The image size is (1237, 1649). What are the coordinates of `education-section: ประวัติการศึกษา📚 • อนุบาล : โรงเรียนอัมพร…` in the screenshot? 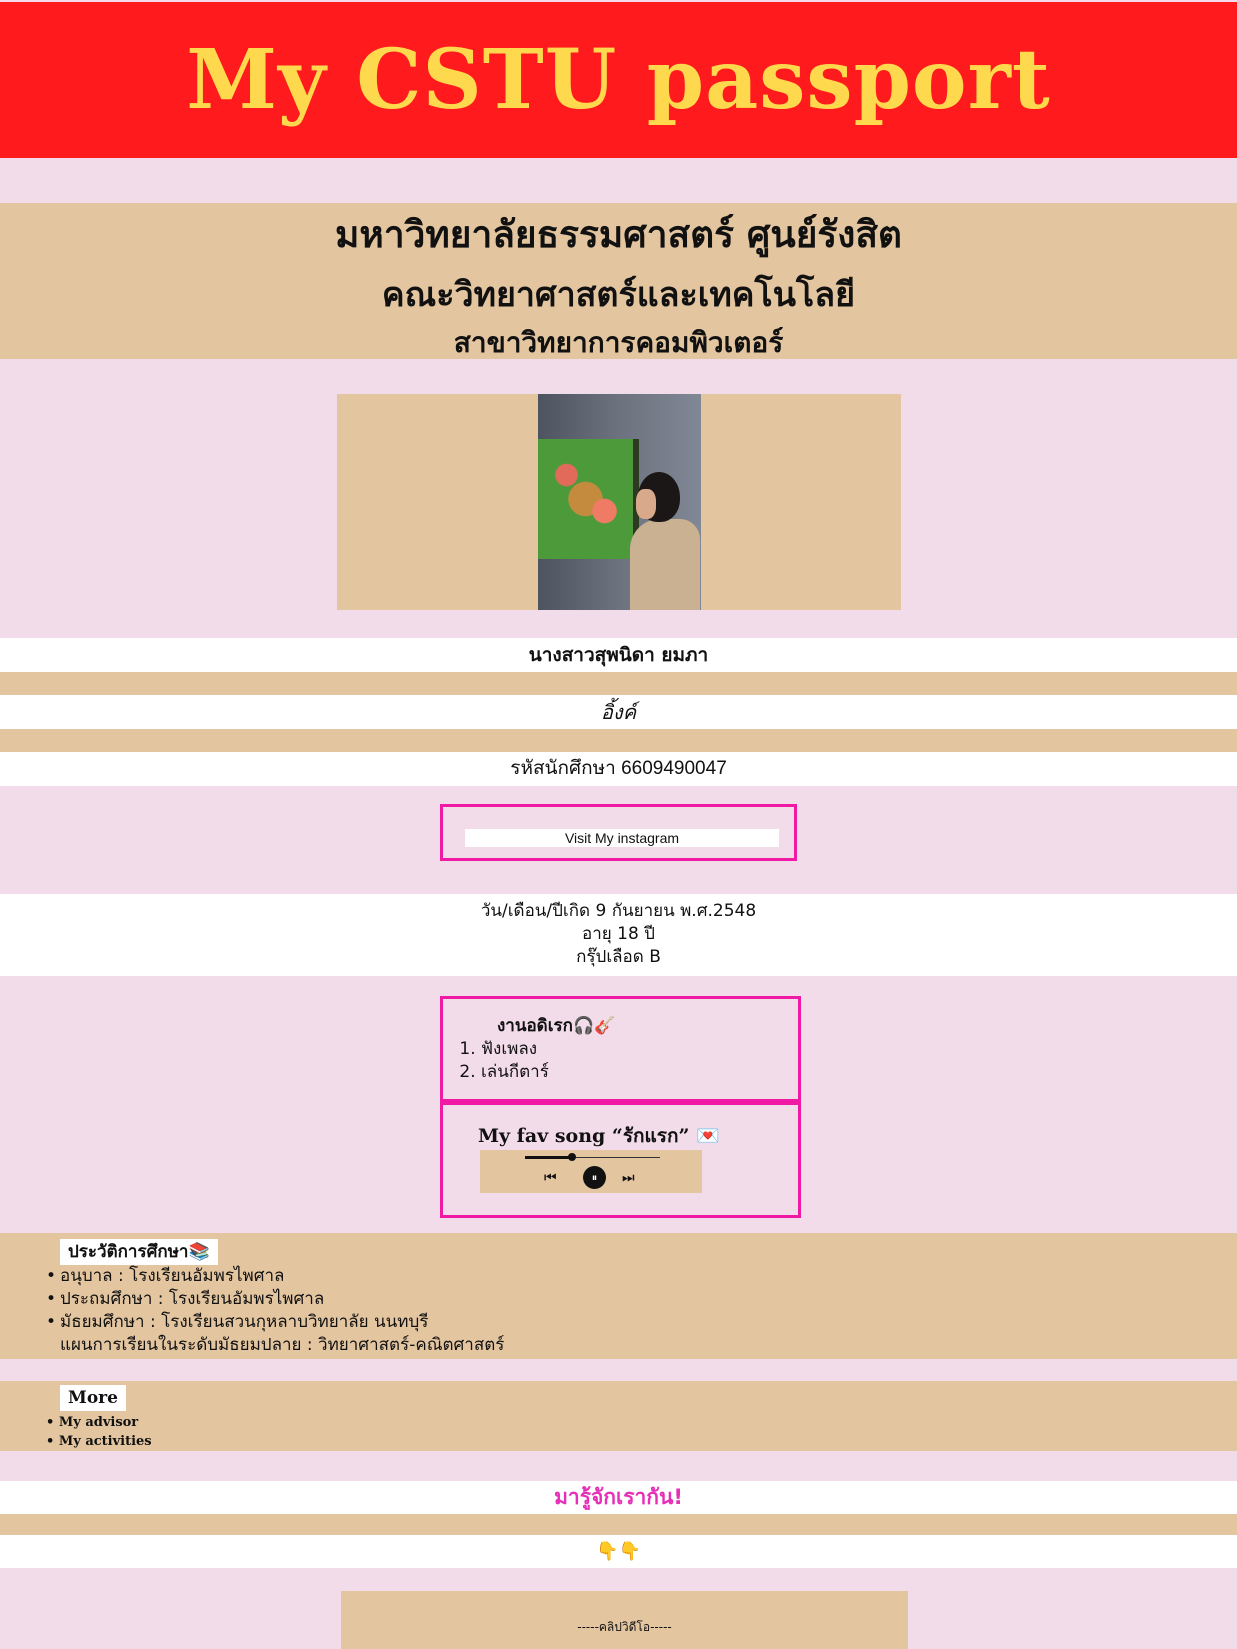 It's located at (618, 1296).